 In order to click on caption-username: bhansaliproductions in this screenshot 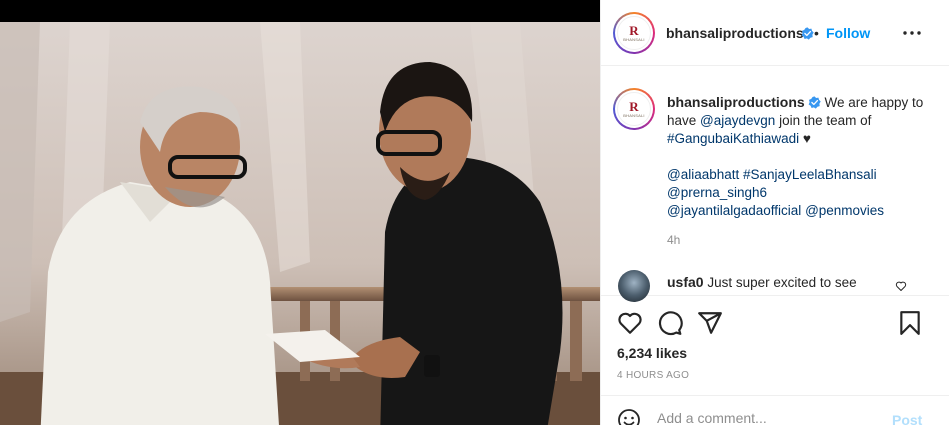, I will do `click(736, 102)`.